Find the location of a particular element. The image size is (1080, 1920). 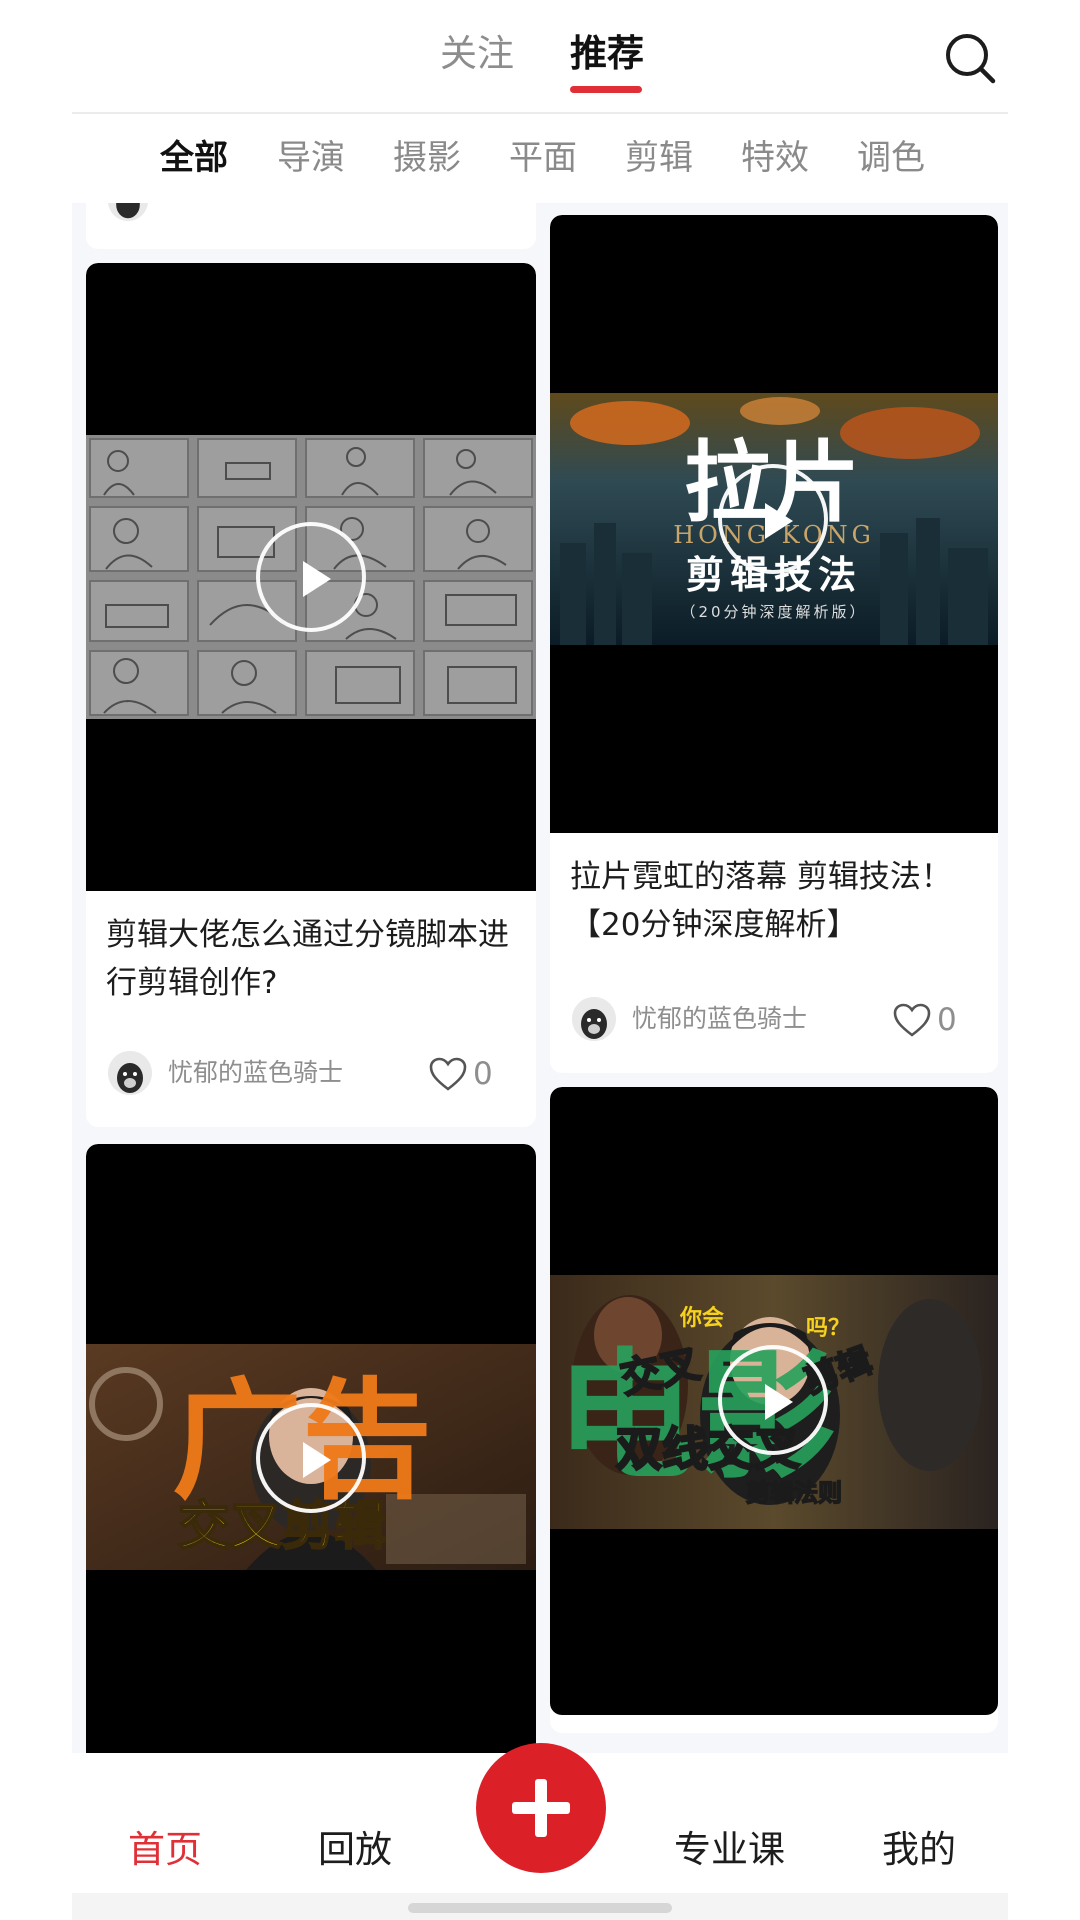

feed-card: 电影 你会 吗？ 交叉 剪辑 双线交叉 剪辑法则 is located at coordinates (774, 1410).